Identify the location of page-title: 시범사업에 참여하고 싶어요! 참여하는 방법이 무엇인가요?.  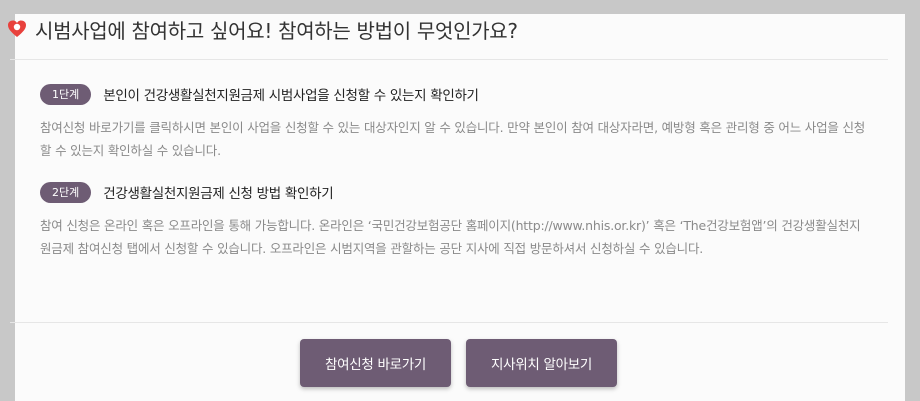
(276, 30).